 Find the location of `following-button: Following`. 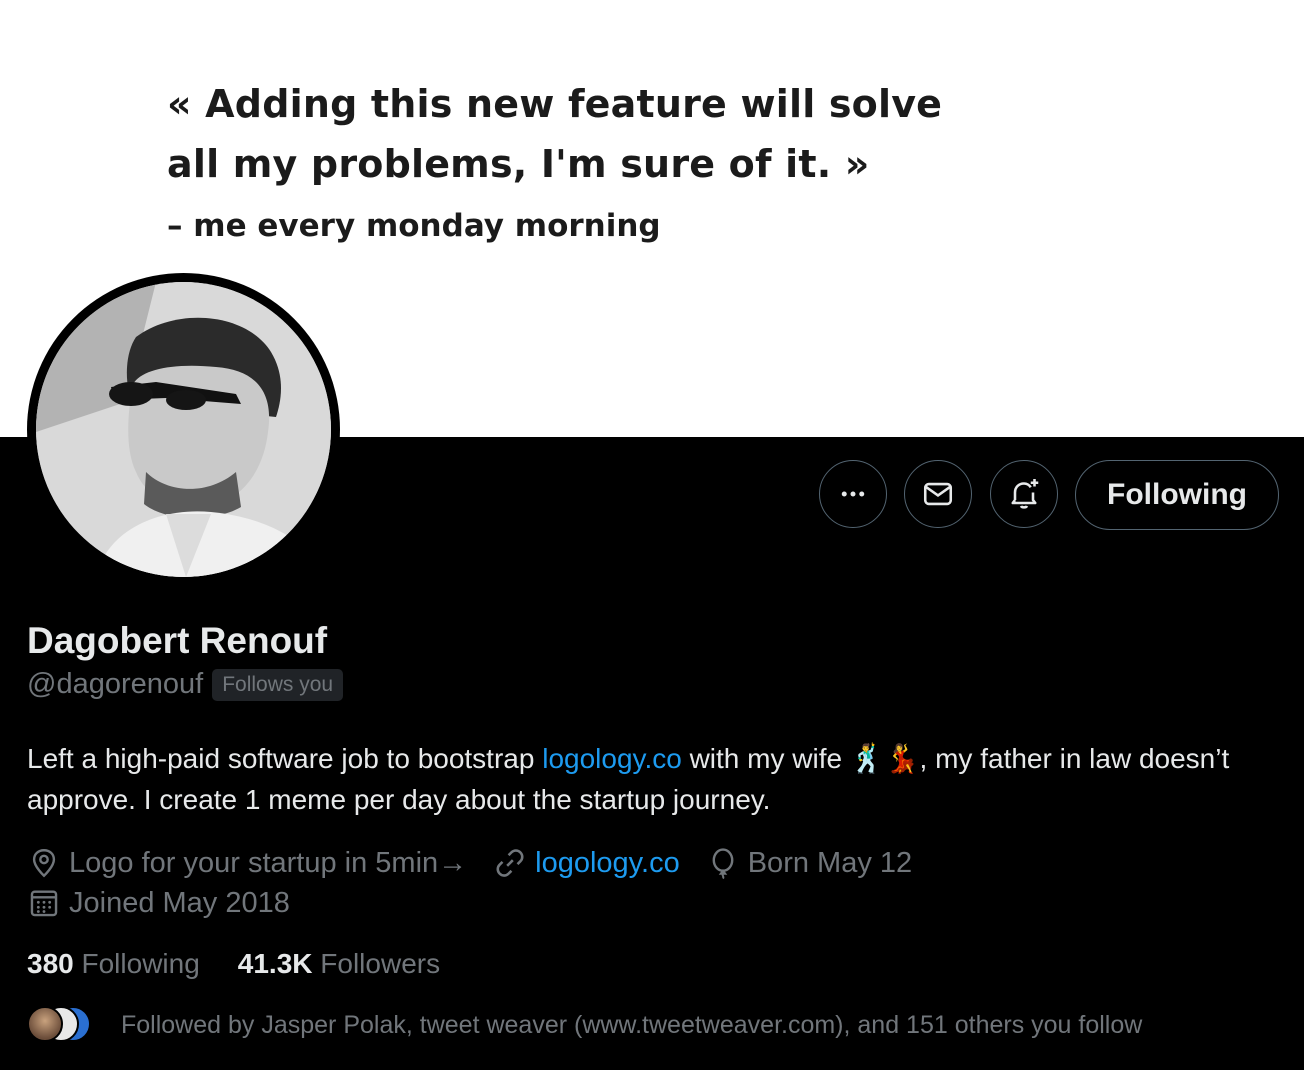

following-button: Following is located at coordinates (1177, 495).